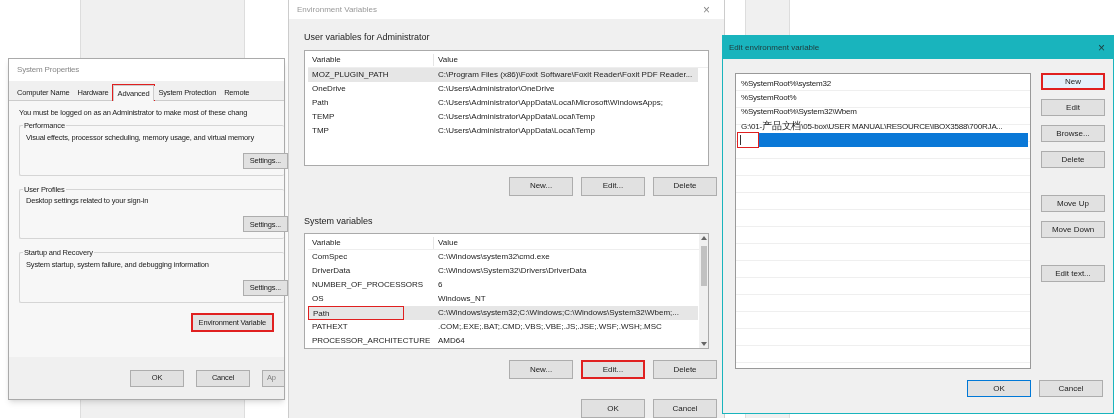 Image resolution: width=1115 pixels, height=418 pixels. What do you see at coordinates (320, 130) in the screenshot?
I see `table-cell-text: TMP` at bounding box center [320, 130].